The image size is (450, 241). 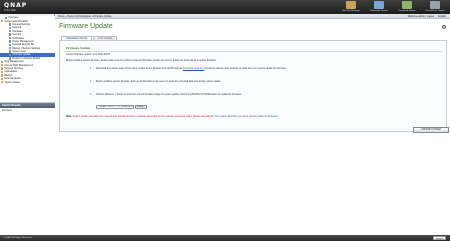 What do you see at coordinates (12, 82) in the screenshot?
I see `tree-item-label: System Status` at bounding box center [12, 82].